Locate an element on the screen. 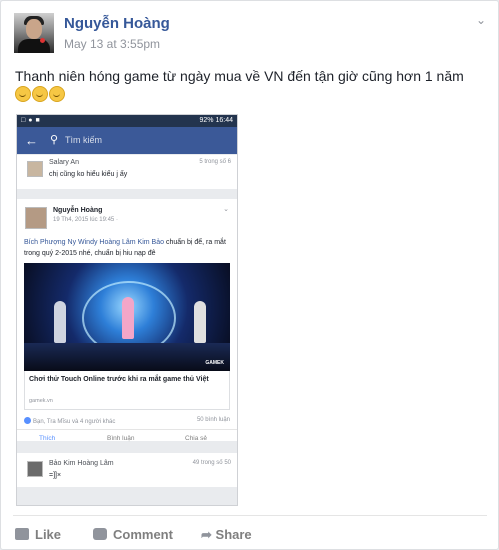 This screenshot has height=550, width=499. comment-label: Comment is located at coordinates (143, 534).